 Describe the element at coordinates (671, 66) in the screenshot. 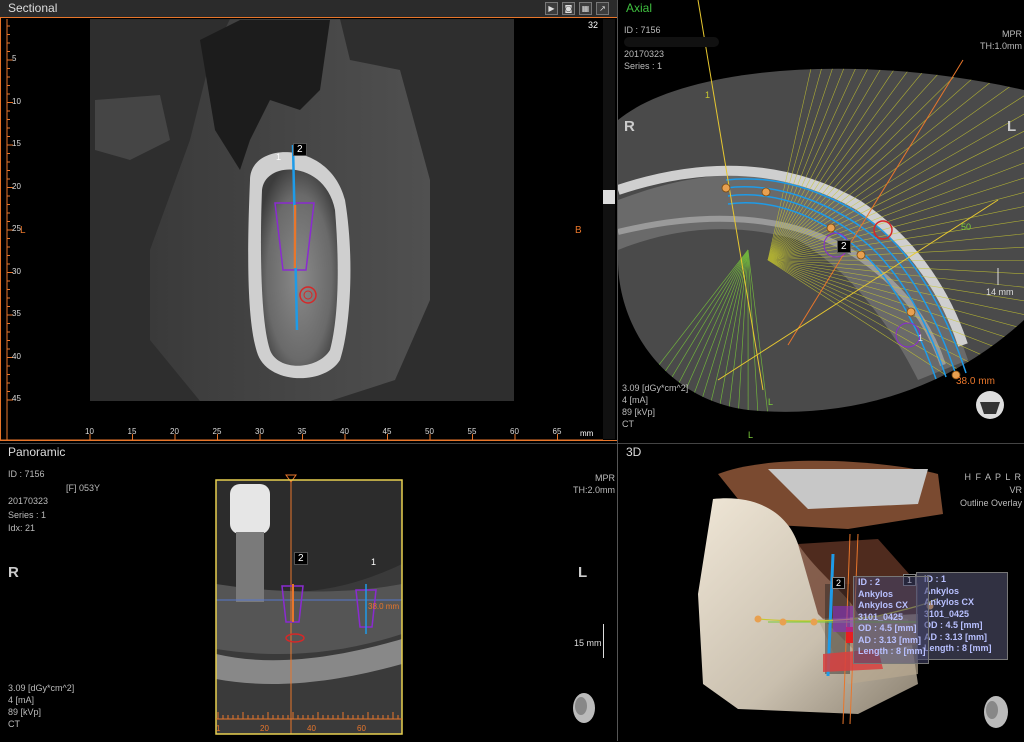

I see `axial-series: Series : 1` at that location.